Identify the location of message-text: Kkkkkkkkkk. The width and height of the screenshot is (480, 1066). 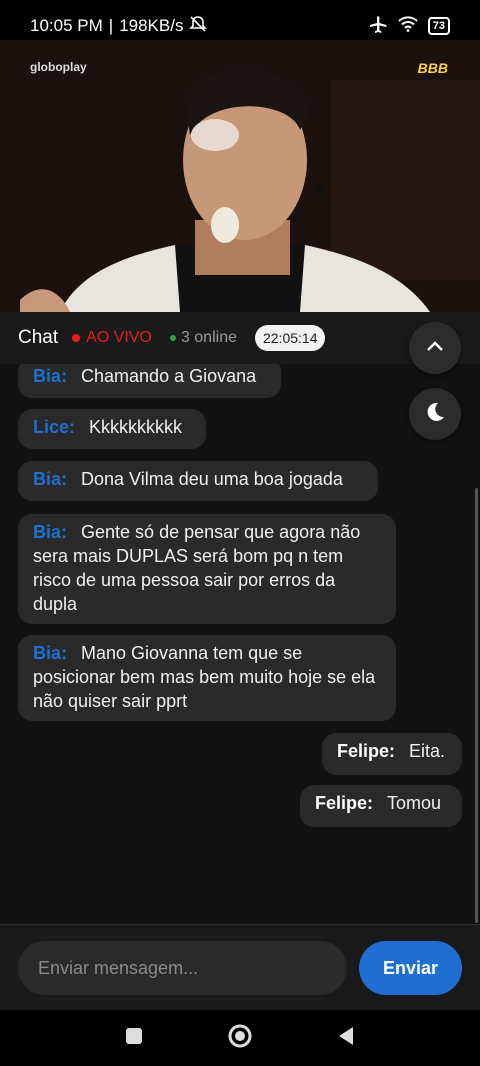
(136, 427).